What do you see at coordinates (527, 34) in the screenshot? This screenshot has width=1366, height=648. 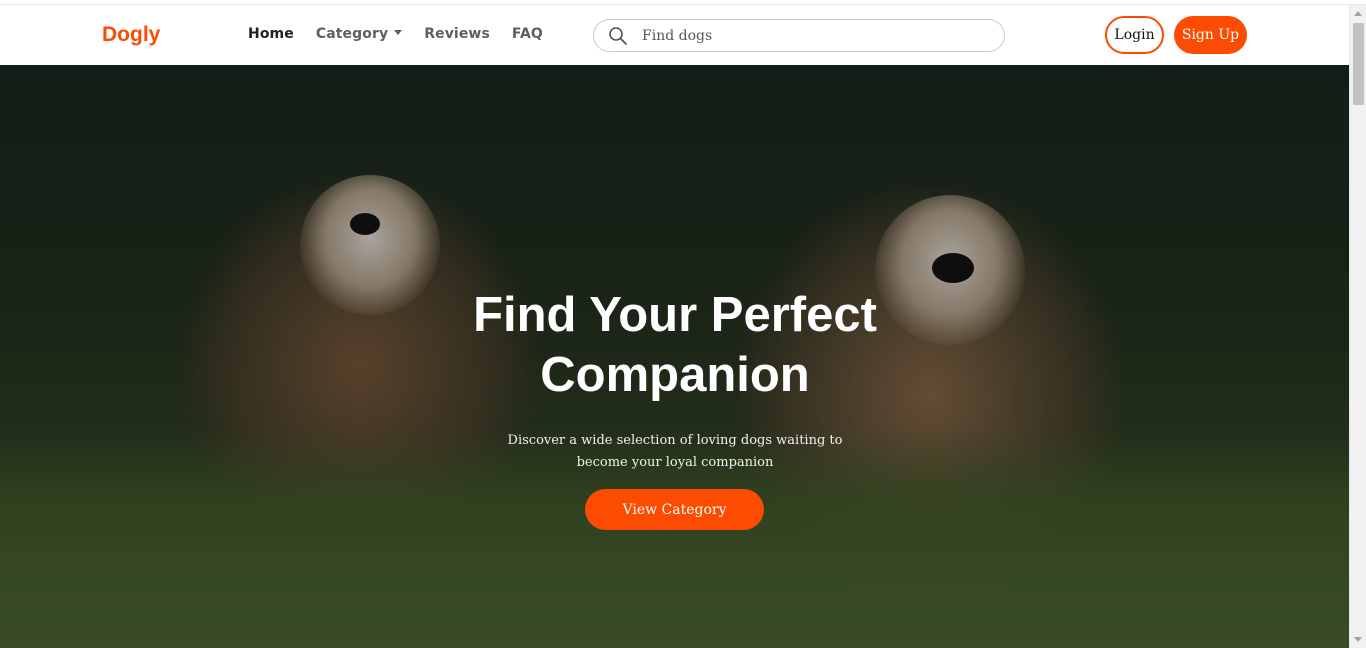 I see `nav-item-faq: FAQ` at bounding box center [527, 34].